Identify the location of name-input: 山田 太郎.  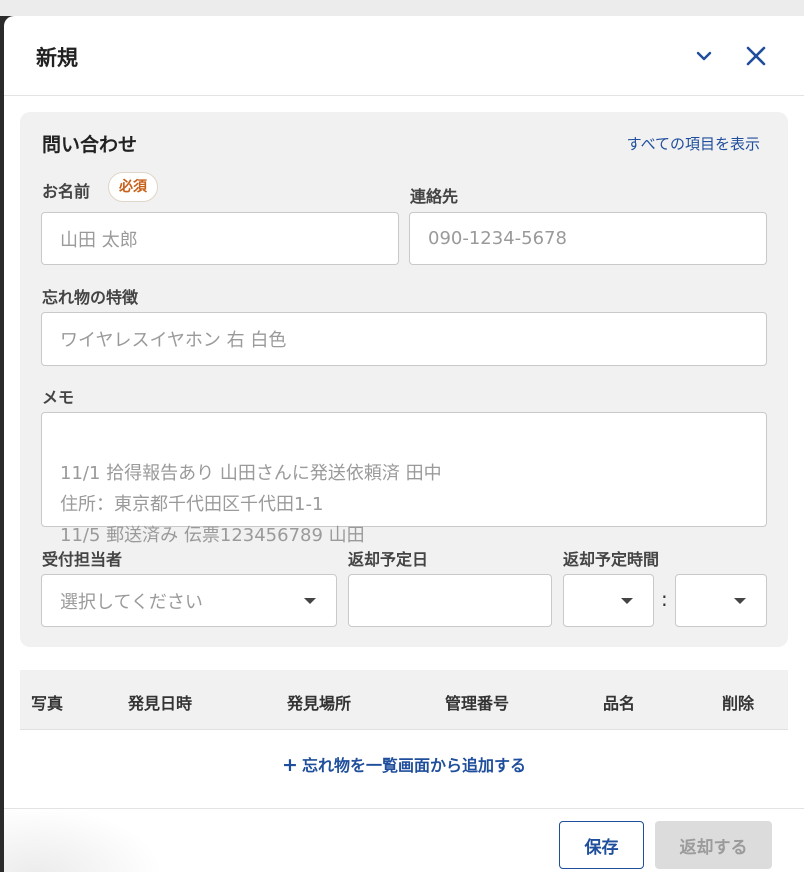
(220, 238).